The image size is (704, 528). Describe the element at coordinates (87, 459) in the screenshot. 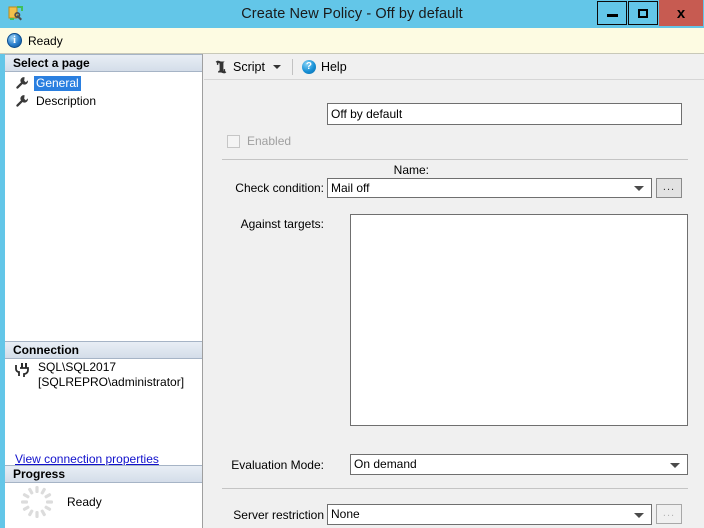

I see `view-connection-properties-link: View connection properties` at that location.